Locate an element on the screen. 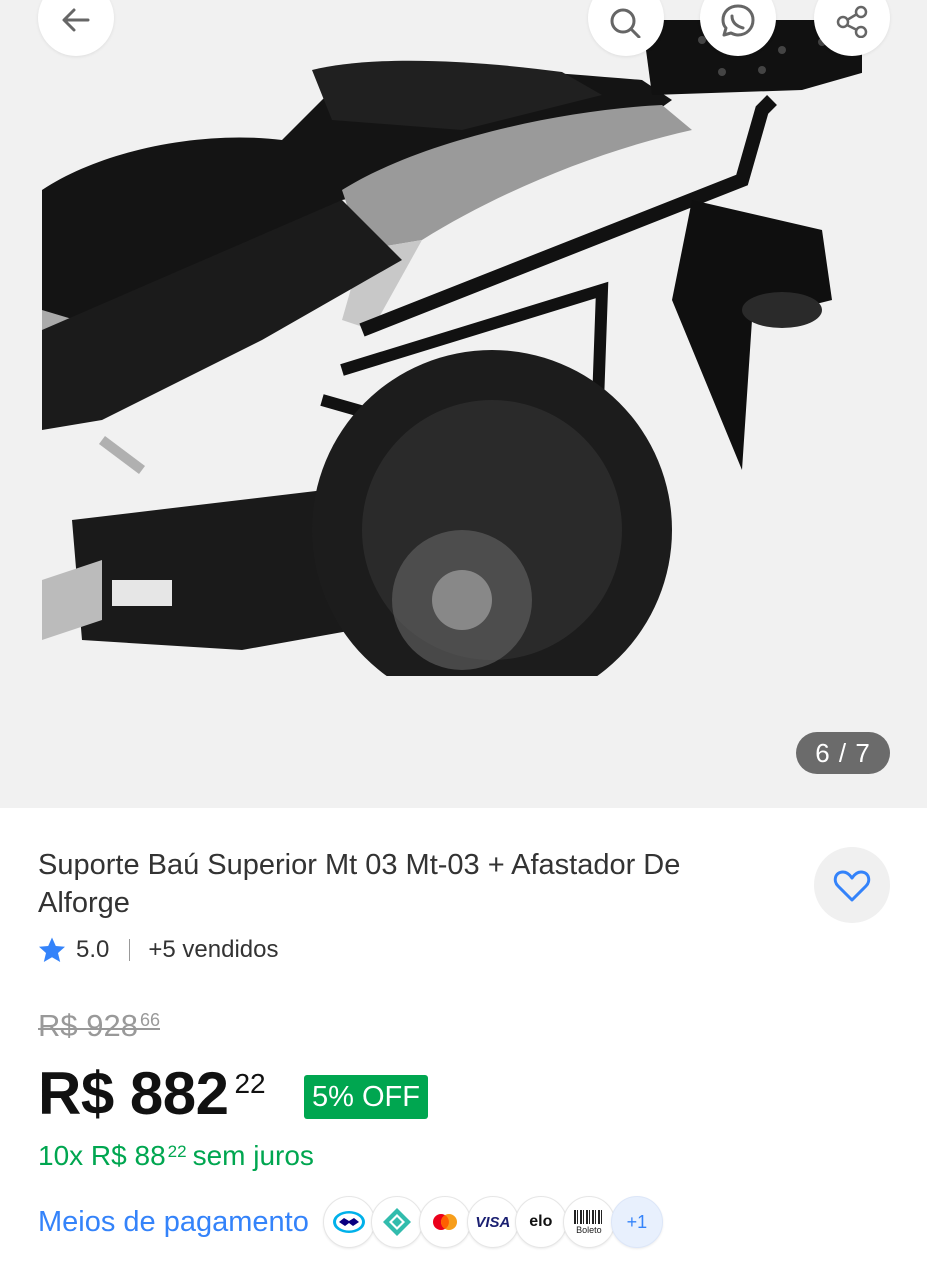 The width and height of the screenshot is (927, 1280). old-price: R$ 928 66 is located at coordinates (99, 1026).